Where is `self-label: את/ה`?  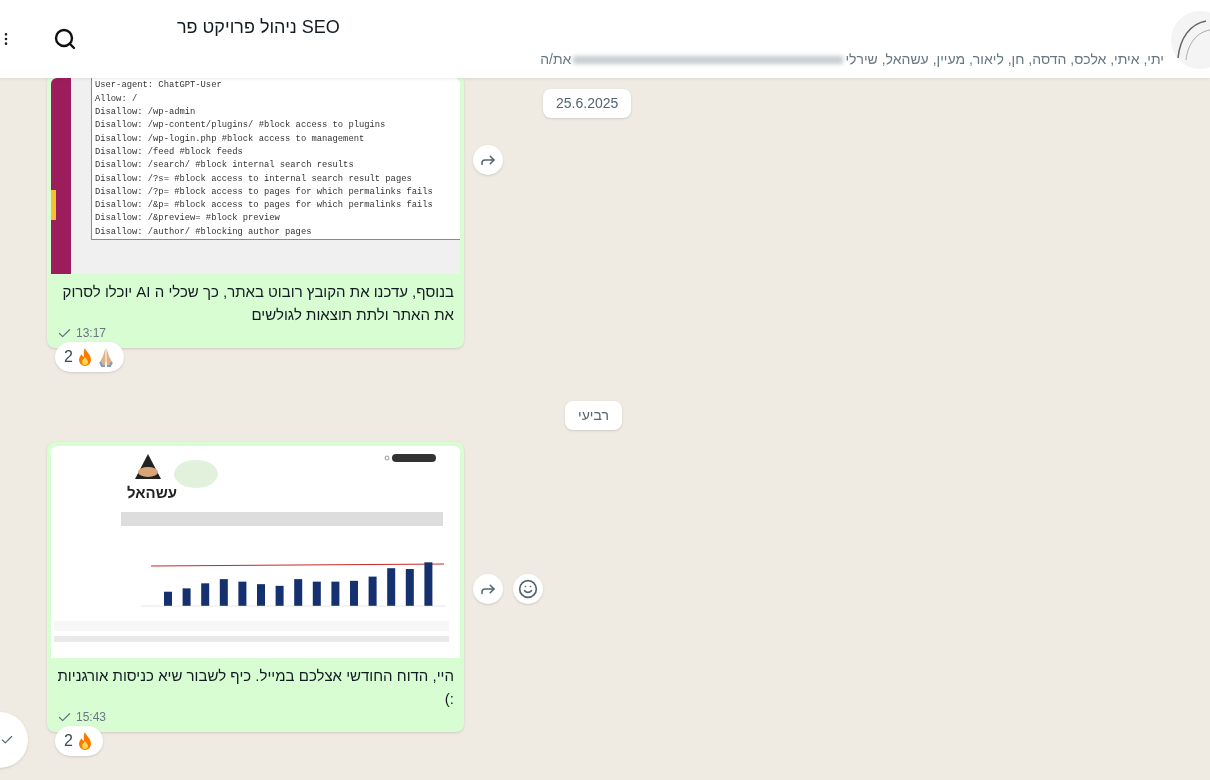
self-label: את/ה is located at coordinates (556, 59).